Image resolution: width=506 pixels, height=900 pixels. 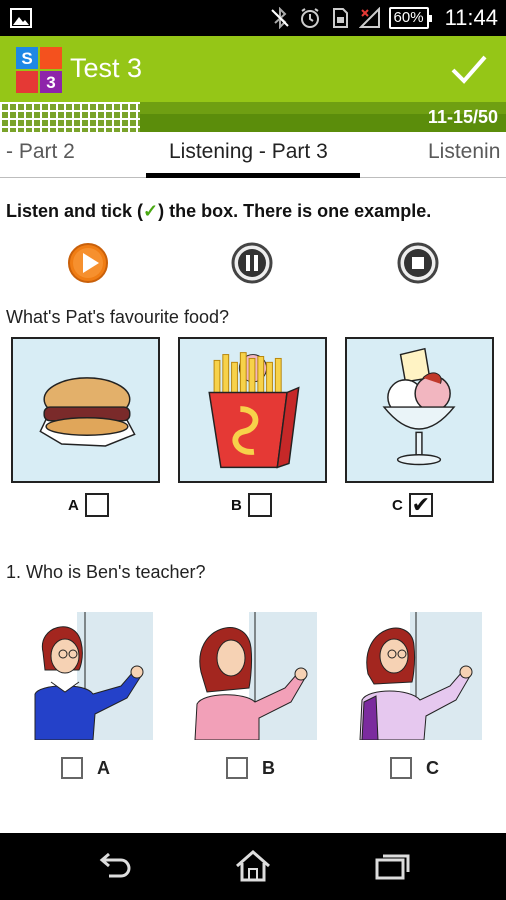 I want to click on example-option-c: C ✔, so click(x=412, y=505).